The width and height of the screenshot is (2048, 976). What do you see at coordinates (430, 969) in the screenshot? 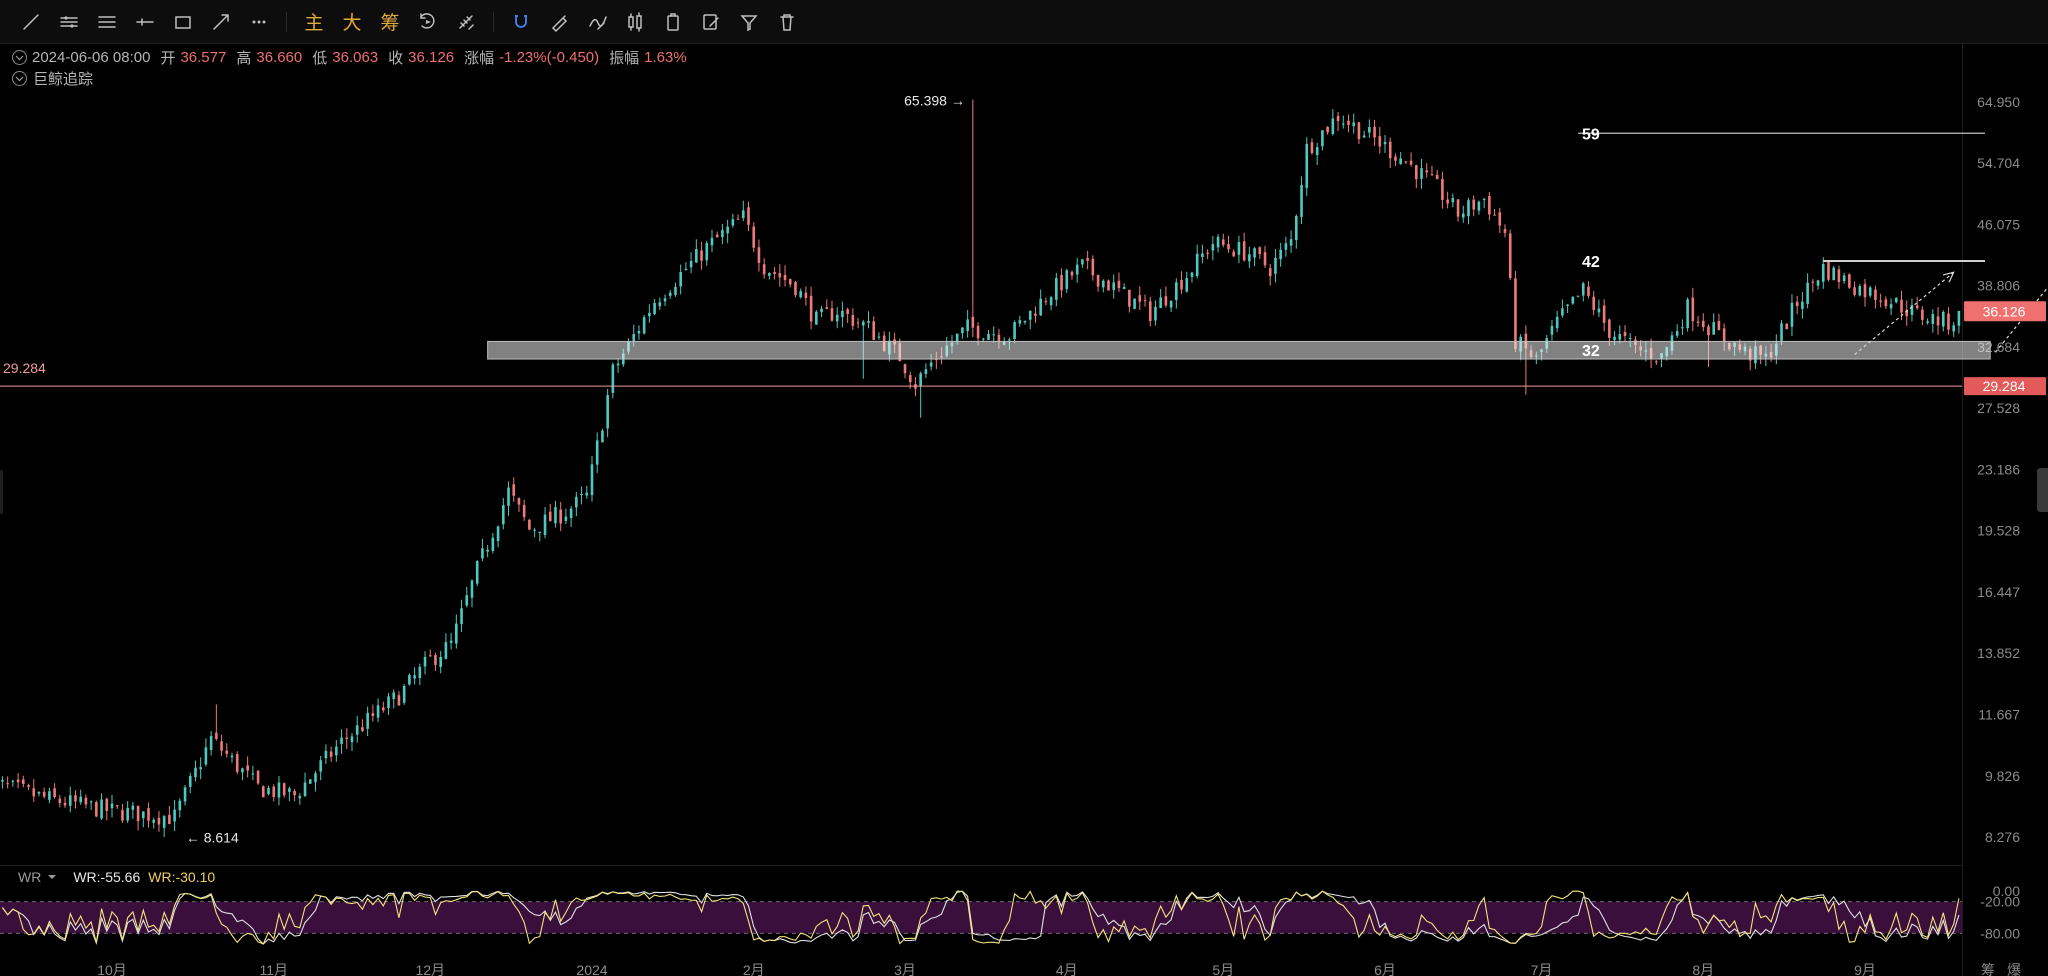
I see `x-tick-label: 12月` at bounding box center [430, 969].